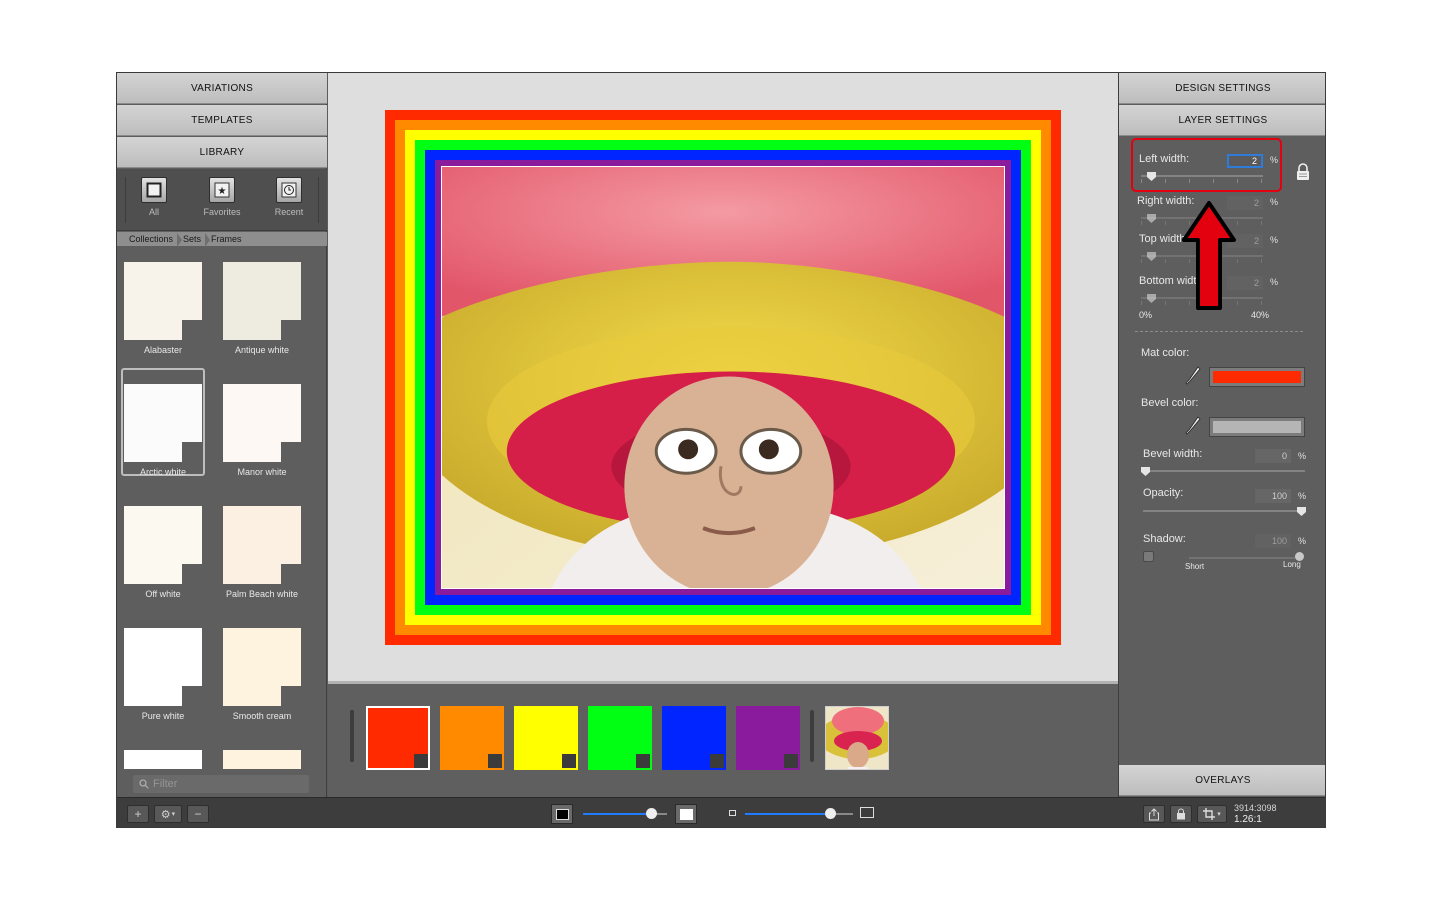 Image resolution: width=1440 pixels, height=900 pixels. I want to click on filter-field, so click(221, 784).